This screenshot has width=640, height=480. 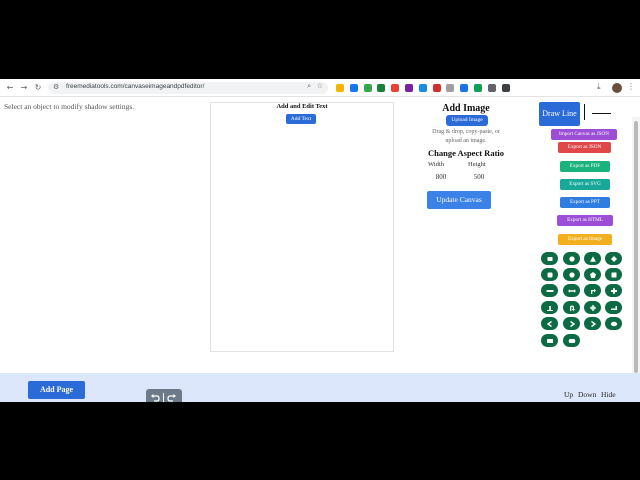 I want to click on line-preview, so click(x=601, y=113).